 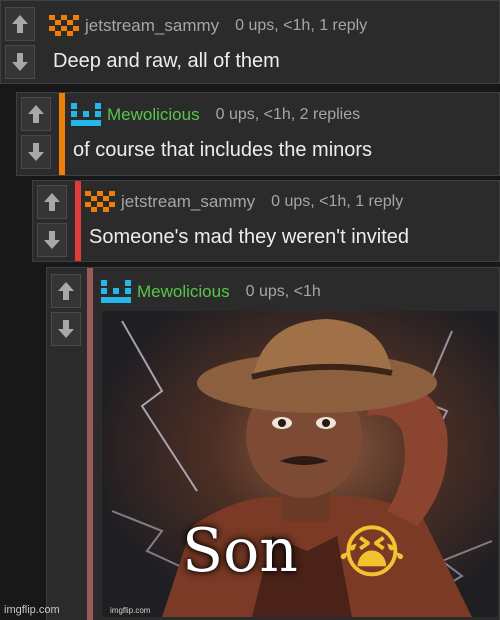 What do you see at coordinates (130, 610) in the screenshot?
I see `meme-small-watermark: imgflip.com` at bounding box center [130, 610].